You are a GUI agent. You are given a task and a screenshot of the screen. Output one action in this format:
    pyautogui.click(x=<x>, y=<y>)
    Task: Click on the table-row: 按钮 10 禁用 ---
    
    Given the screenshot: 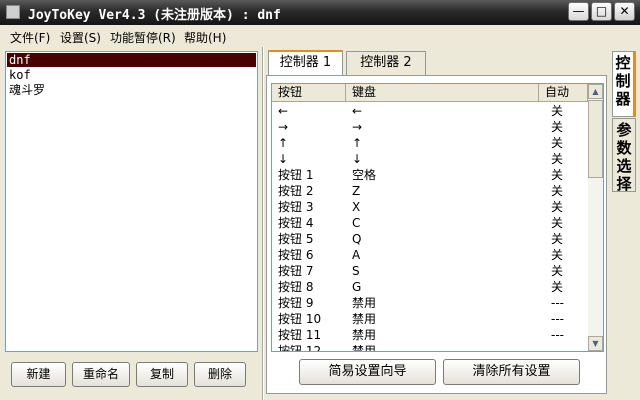 What is the action you would take?
    pyautogui.click(x=429, y=319)
    